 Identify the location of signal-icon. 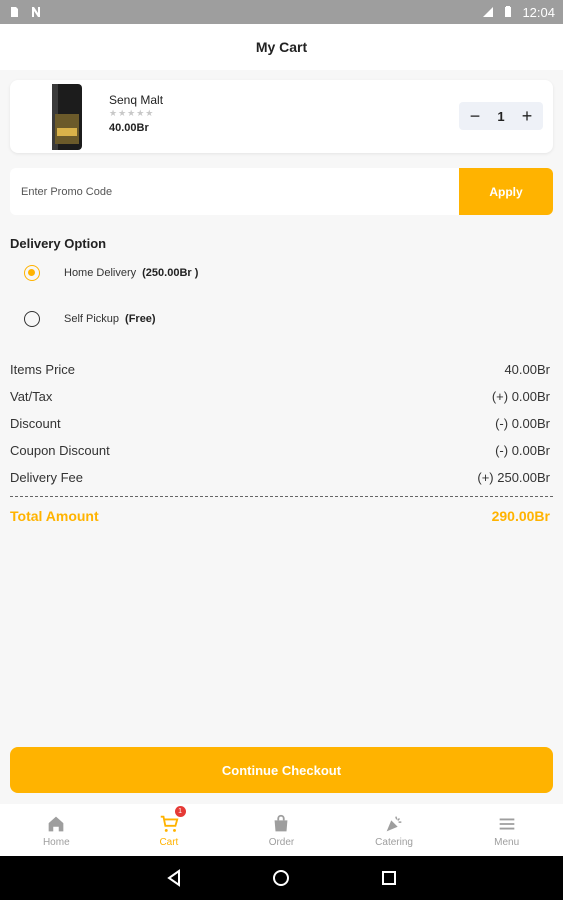
(488, 12).